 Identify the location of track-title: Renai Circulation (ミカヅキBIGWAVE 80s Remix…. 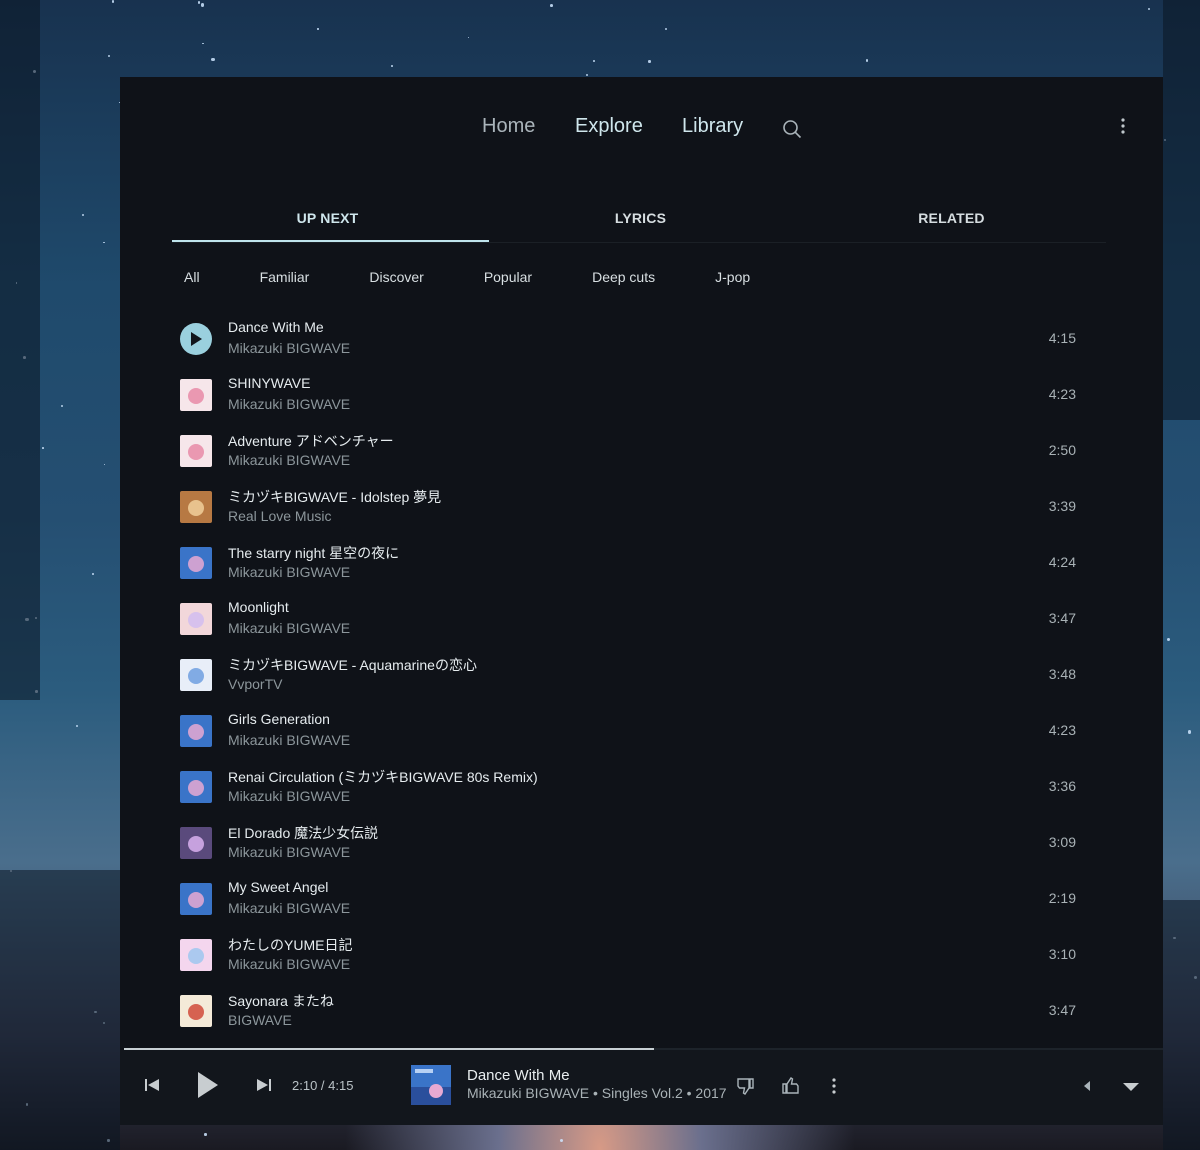
(383, 777).